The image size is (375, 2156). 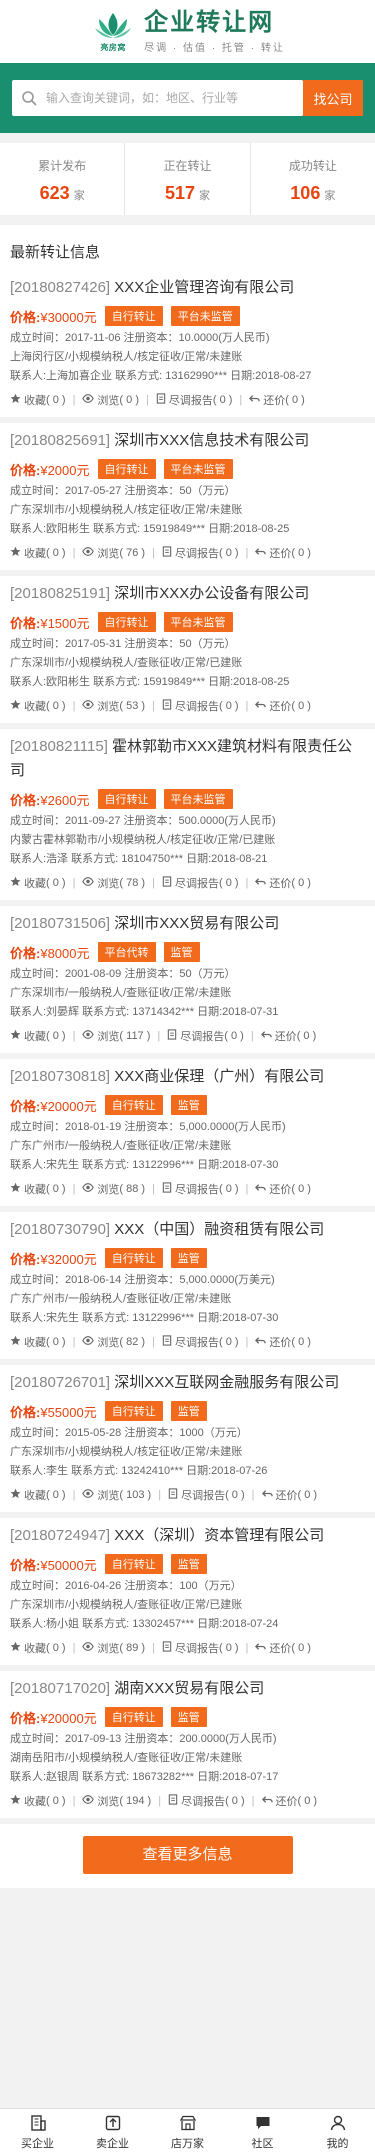 What do you see at coordinates (37, 2132) in the screenshot?
I see `nav-buy: 买企业` at bounding box center [37, 2132].